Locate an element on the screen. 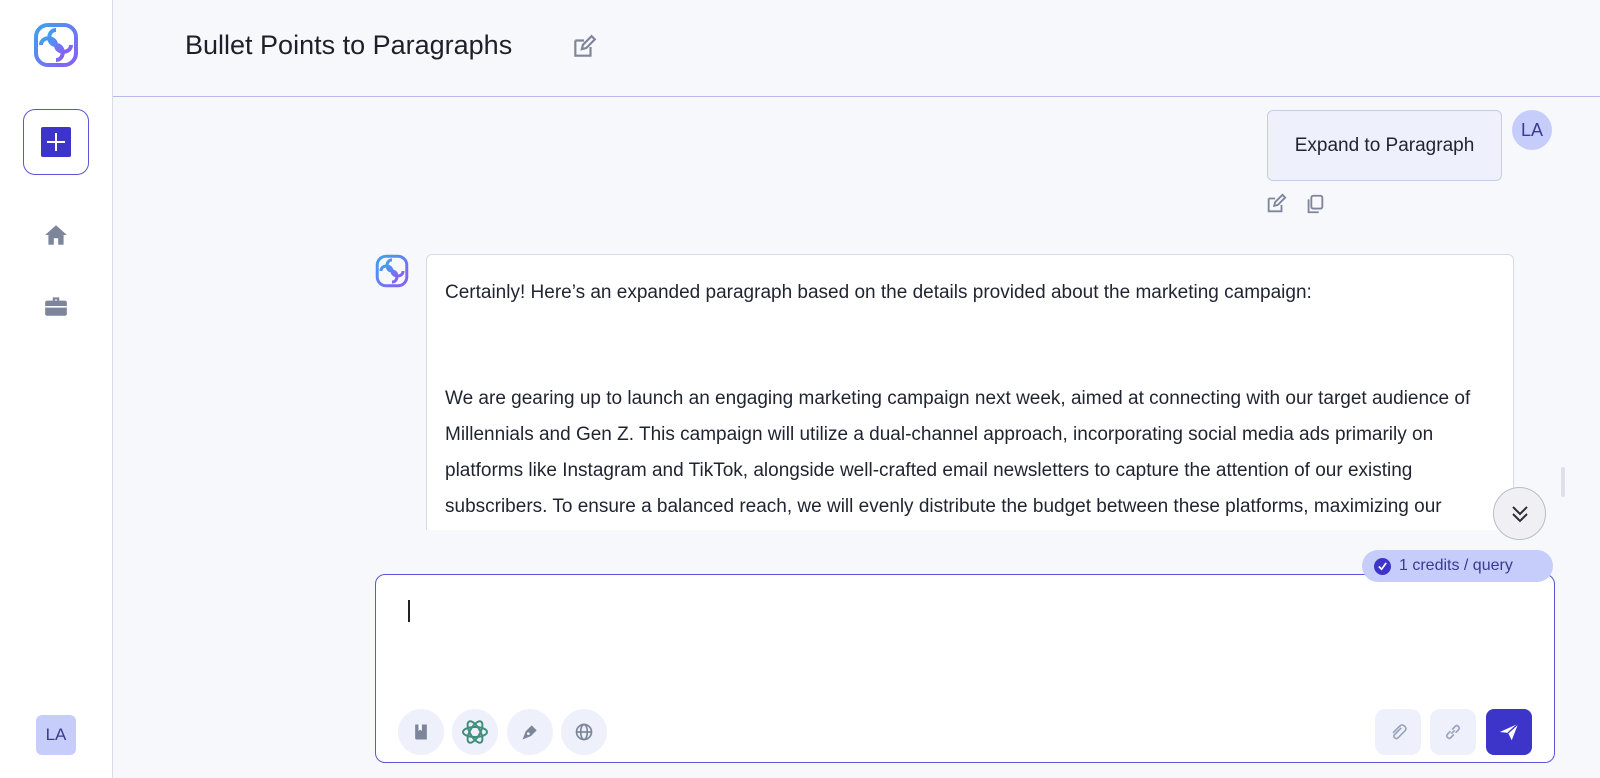 The image size is (1600, 778). app-logo-icon is located at coordinates (56, 45).